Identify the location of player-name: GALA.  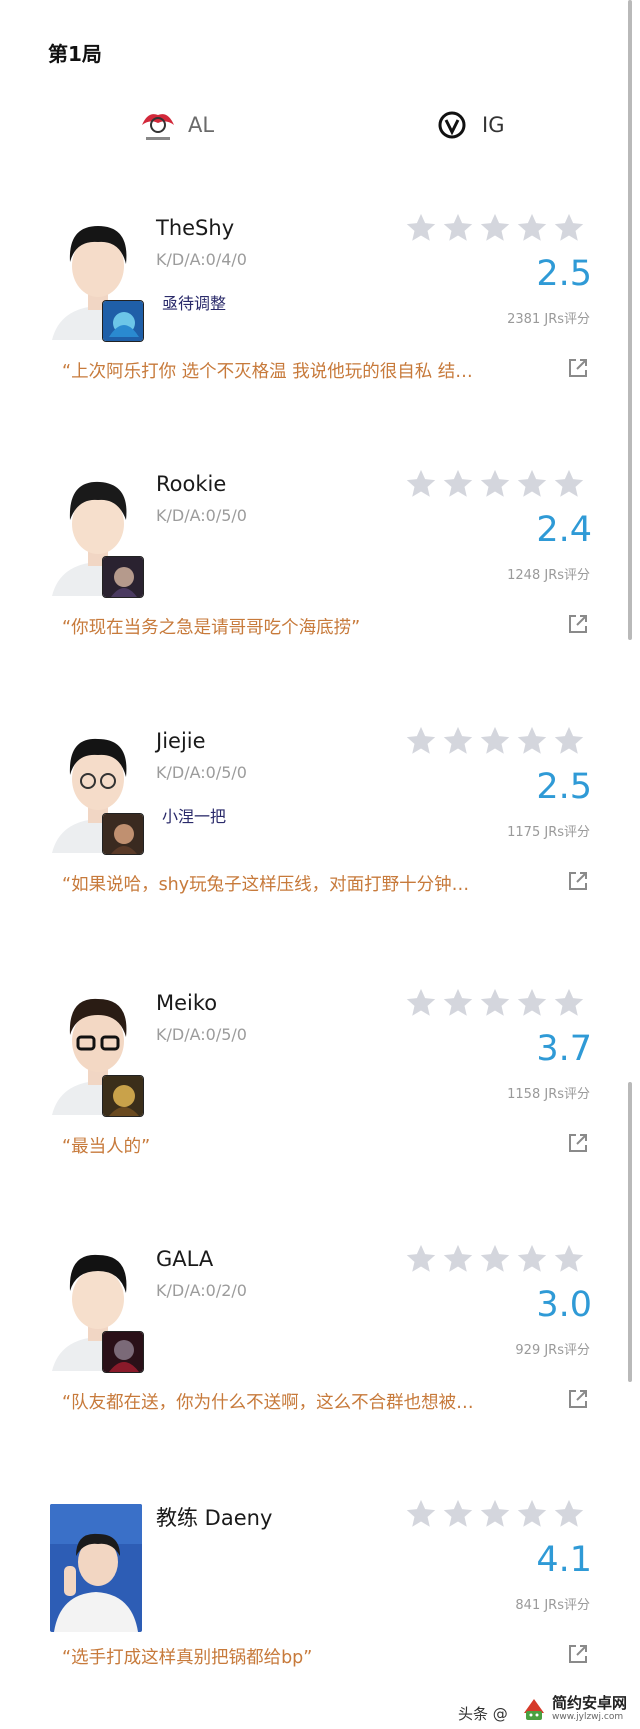
(185, 1259).